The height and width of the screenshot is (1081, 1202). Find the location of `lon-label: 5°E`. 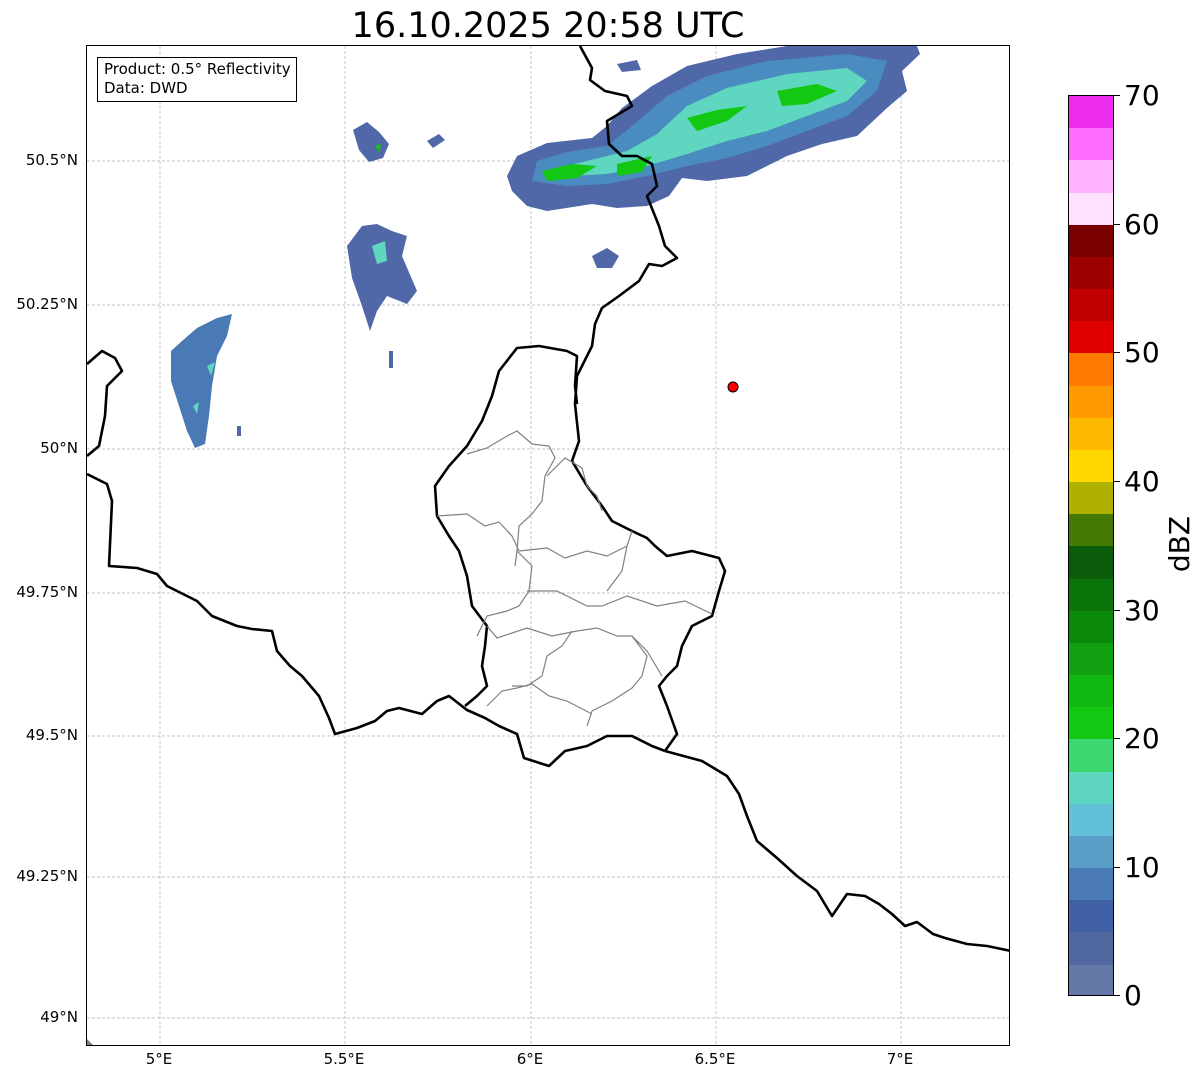

lon-label: 5°E is located at coordinates (159, 1059).